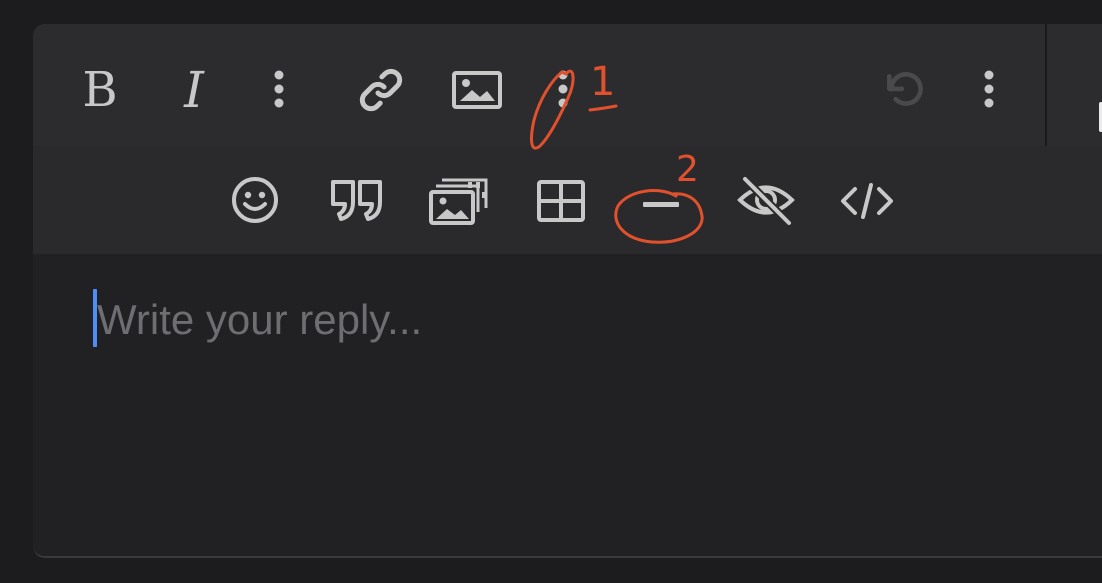 Image resolution: width=1102 pixels, height=583 pixels. I want to click on quote-icon, so click(356, 200).